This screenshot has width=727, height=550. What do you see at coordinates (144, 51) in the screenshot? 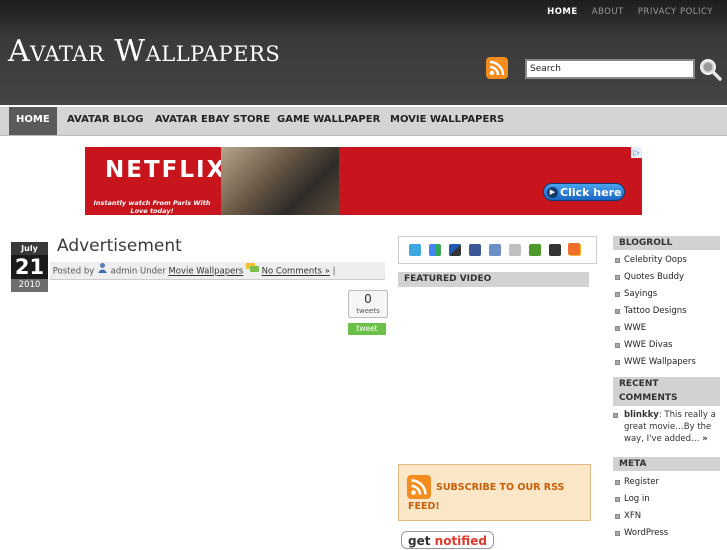
I see `site-title: Avatar Wallpapers` at bounding box center [144, 51].